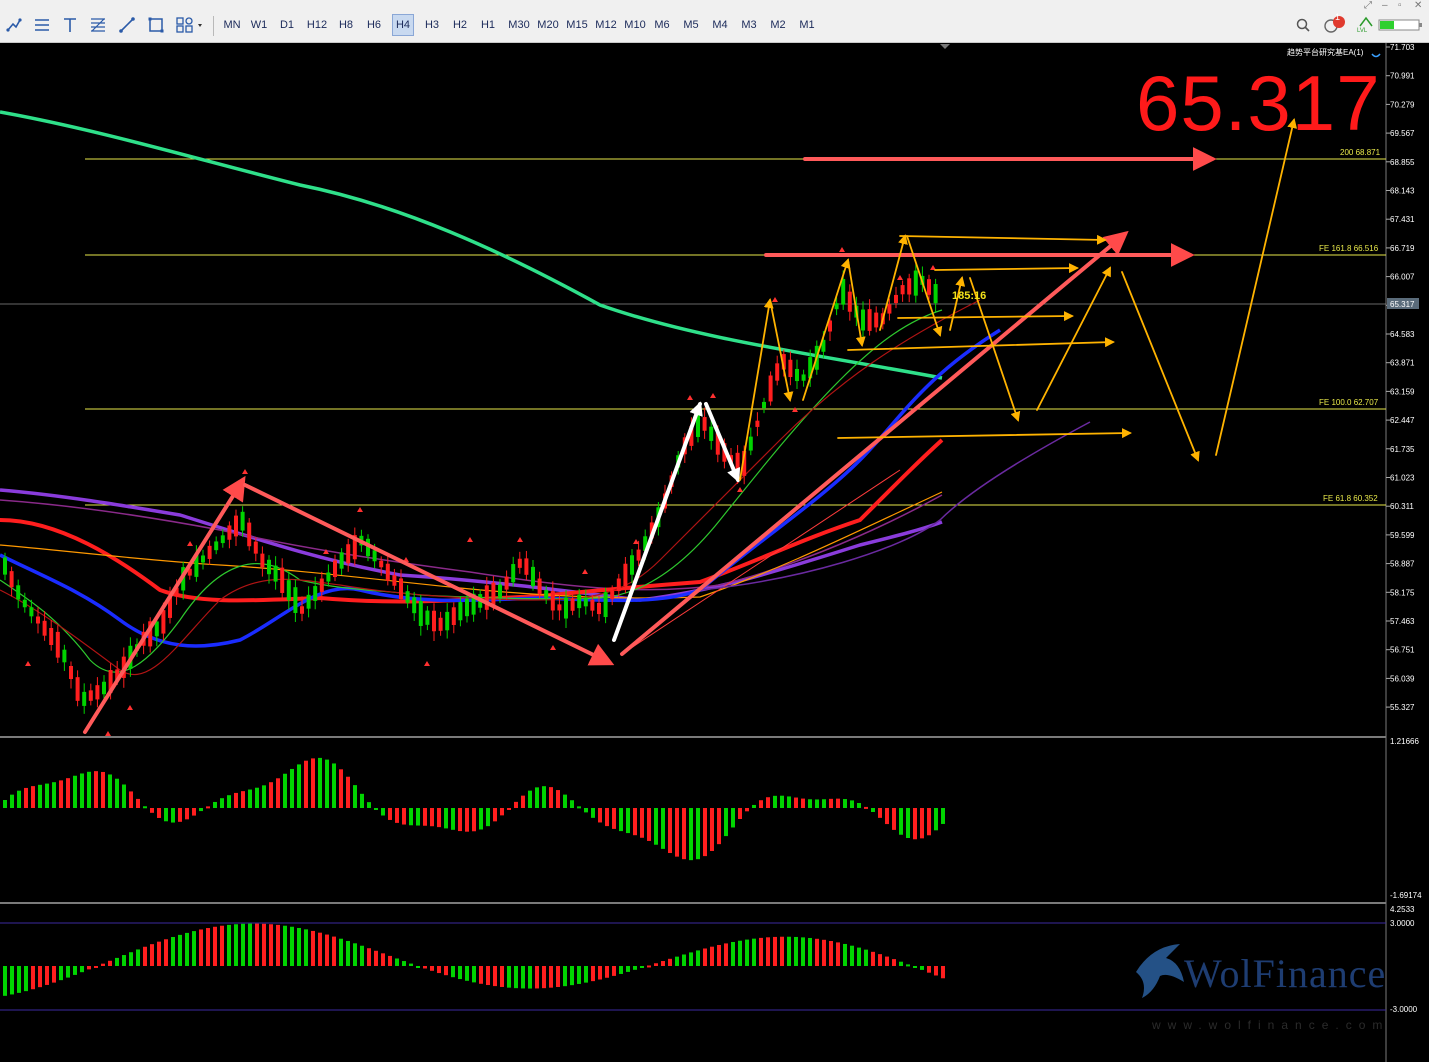 The width and height of the screenshot is (1429, 1062). Describe the element at coordinates (127, 25) in the screenshot. I see `trendline-icon` at that location.